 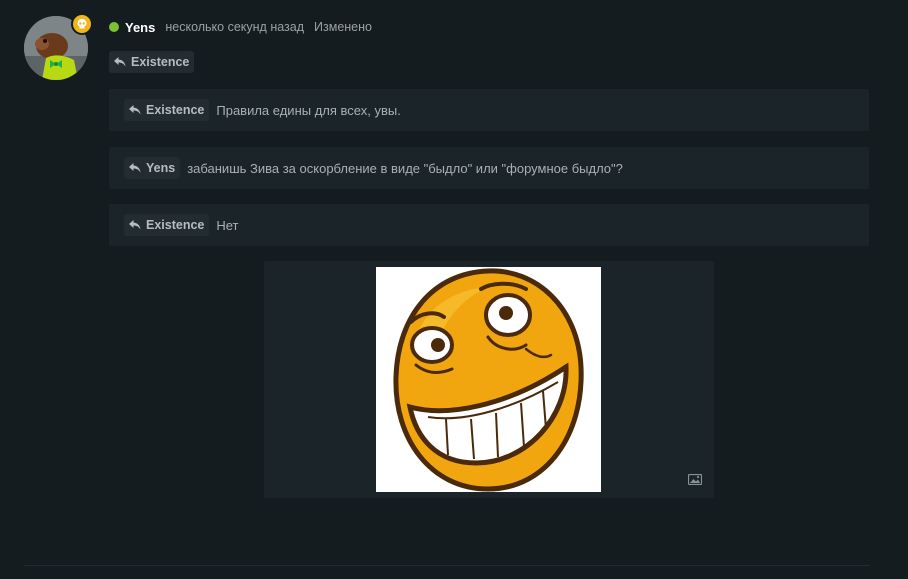 I want to click on reply-to-chip: Existence, so click(x=152, y=62).